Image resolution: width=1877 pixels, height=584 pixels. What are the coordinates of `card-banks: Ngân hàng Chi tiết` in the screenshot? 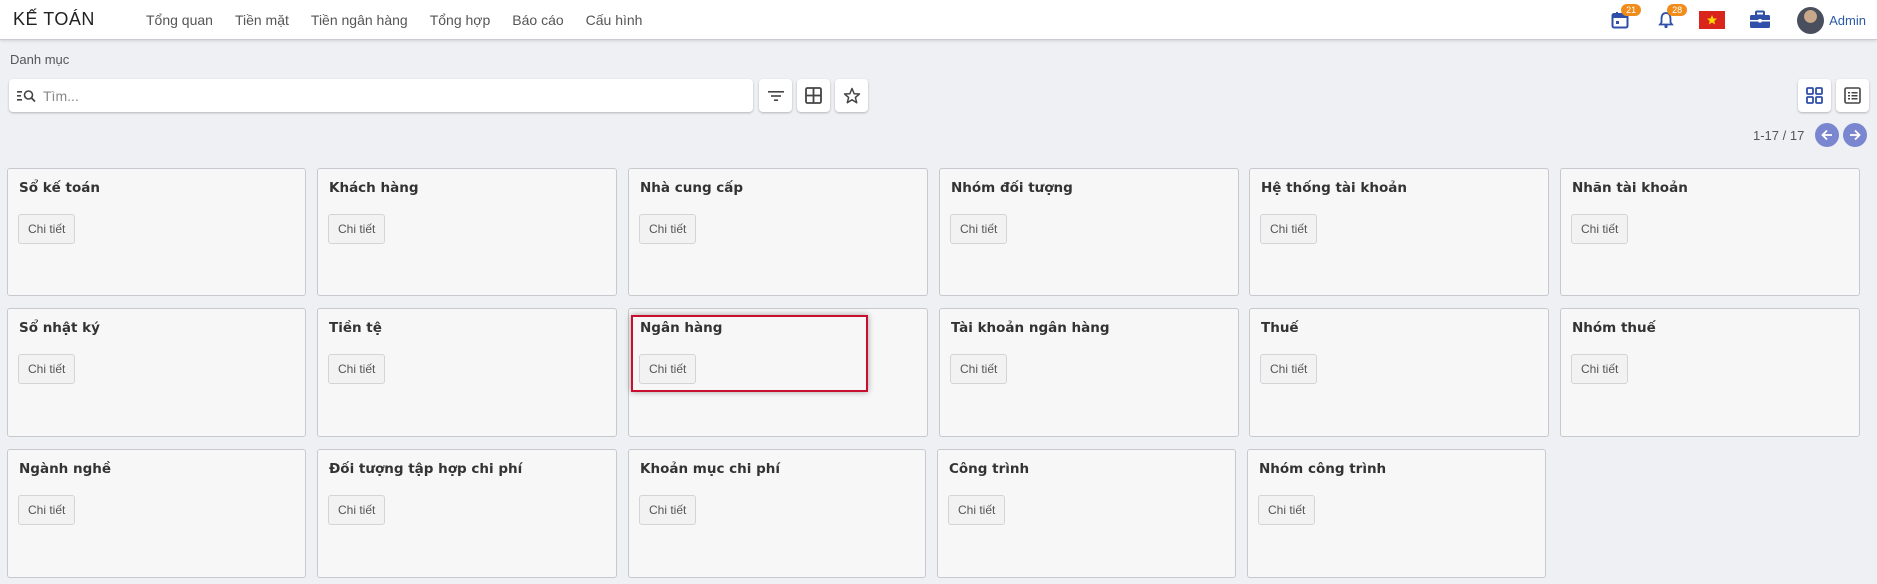 It's located at (778, 372).